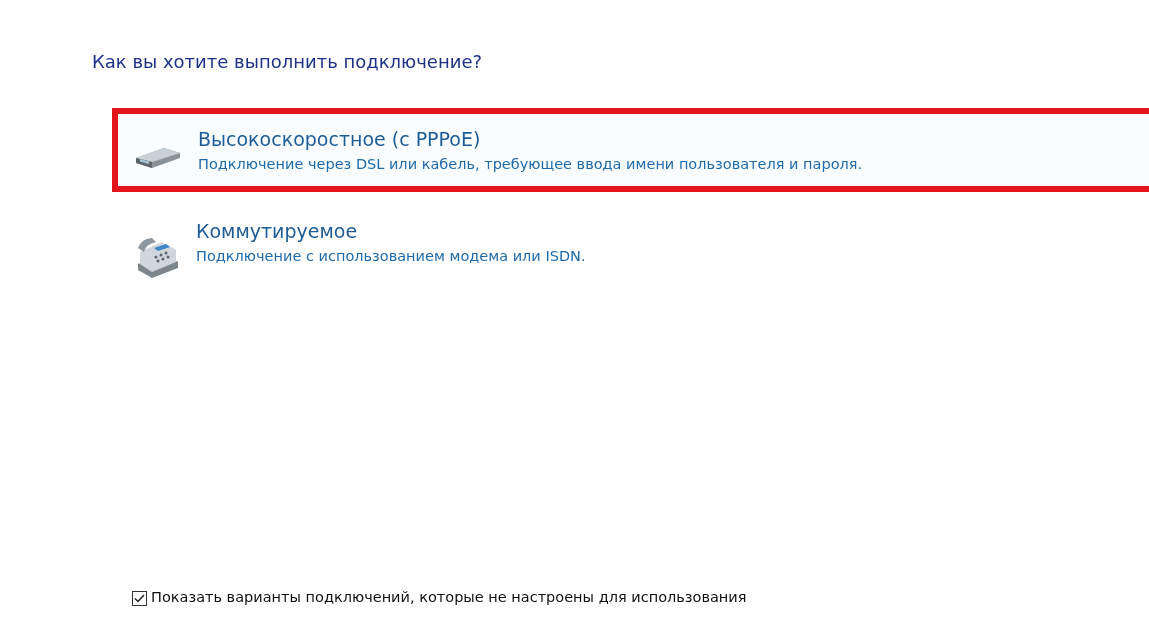  Describe the element at coordinates (391, 256) in the screenshot. I see `option-description: Подключение с использованием модема или ISDN.` at that location.